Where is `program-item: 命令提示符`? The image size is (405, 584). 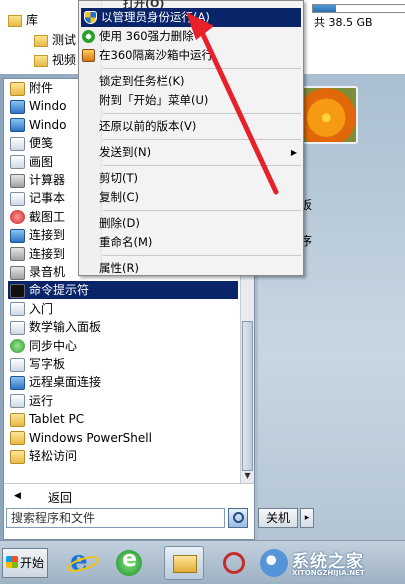 program-item: 命令提示符 is located at coordinates (123, 290).